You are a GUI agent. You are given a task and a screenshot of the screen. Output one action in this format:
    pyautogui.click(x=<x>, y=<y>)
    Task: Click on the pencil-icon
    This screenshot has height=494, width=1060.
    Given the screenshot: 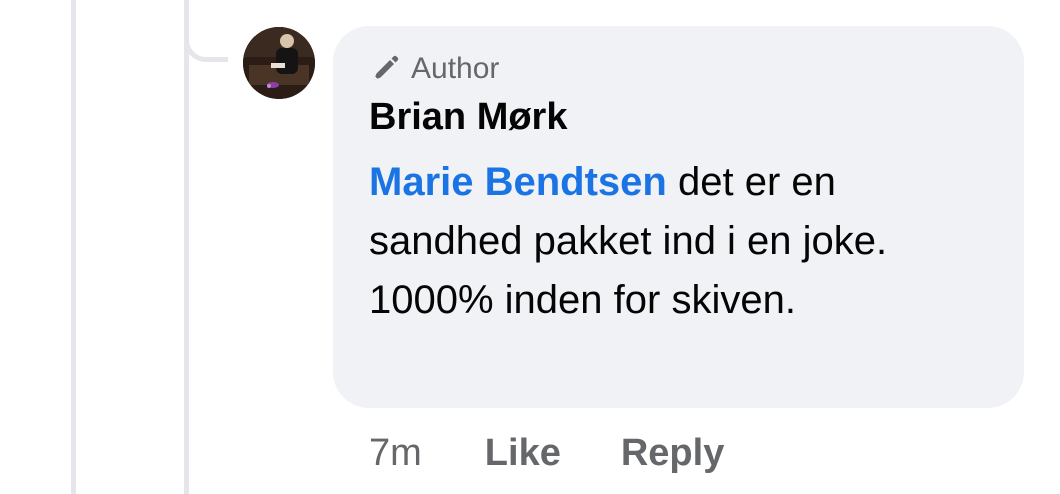 What is the action you would take?
    pyautogui.click(x=385, y=69)
    